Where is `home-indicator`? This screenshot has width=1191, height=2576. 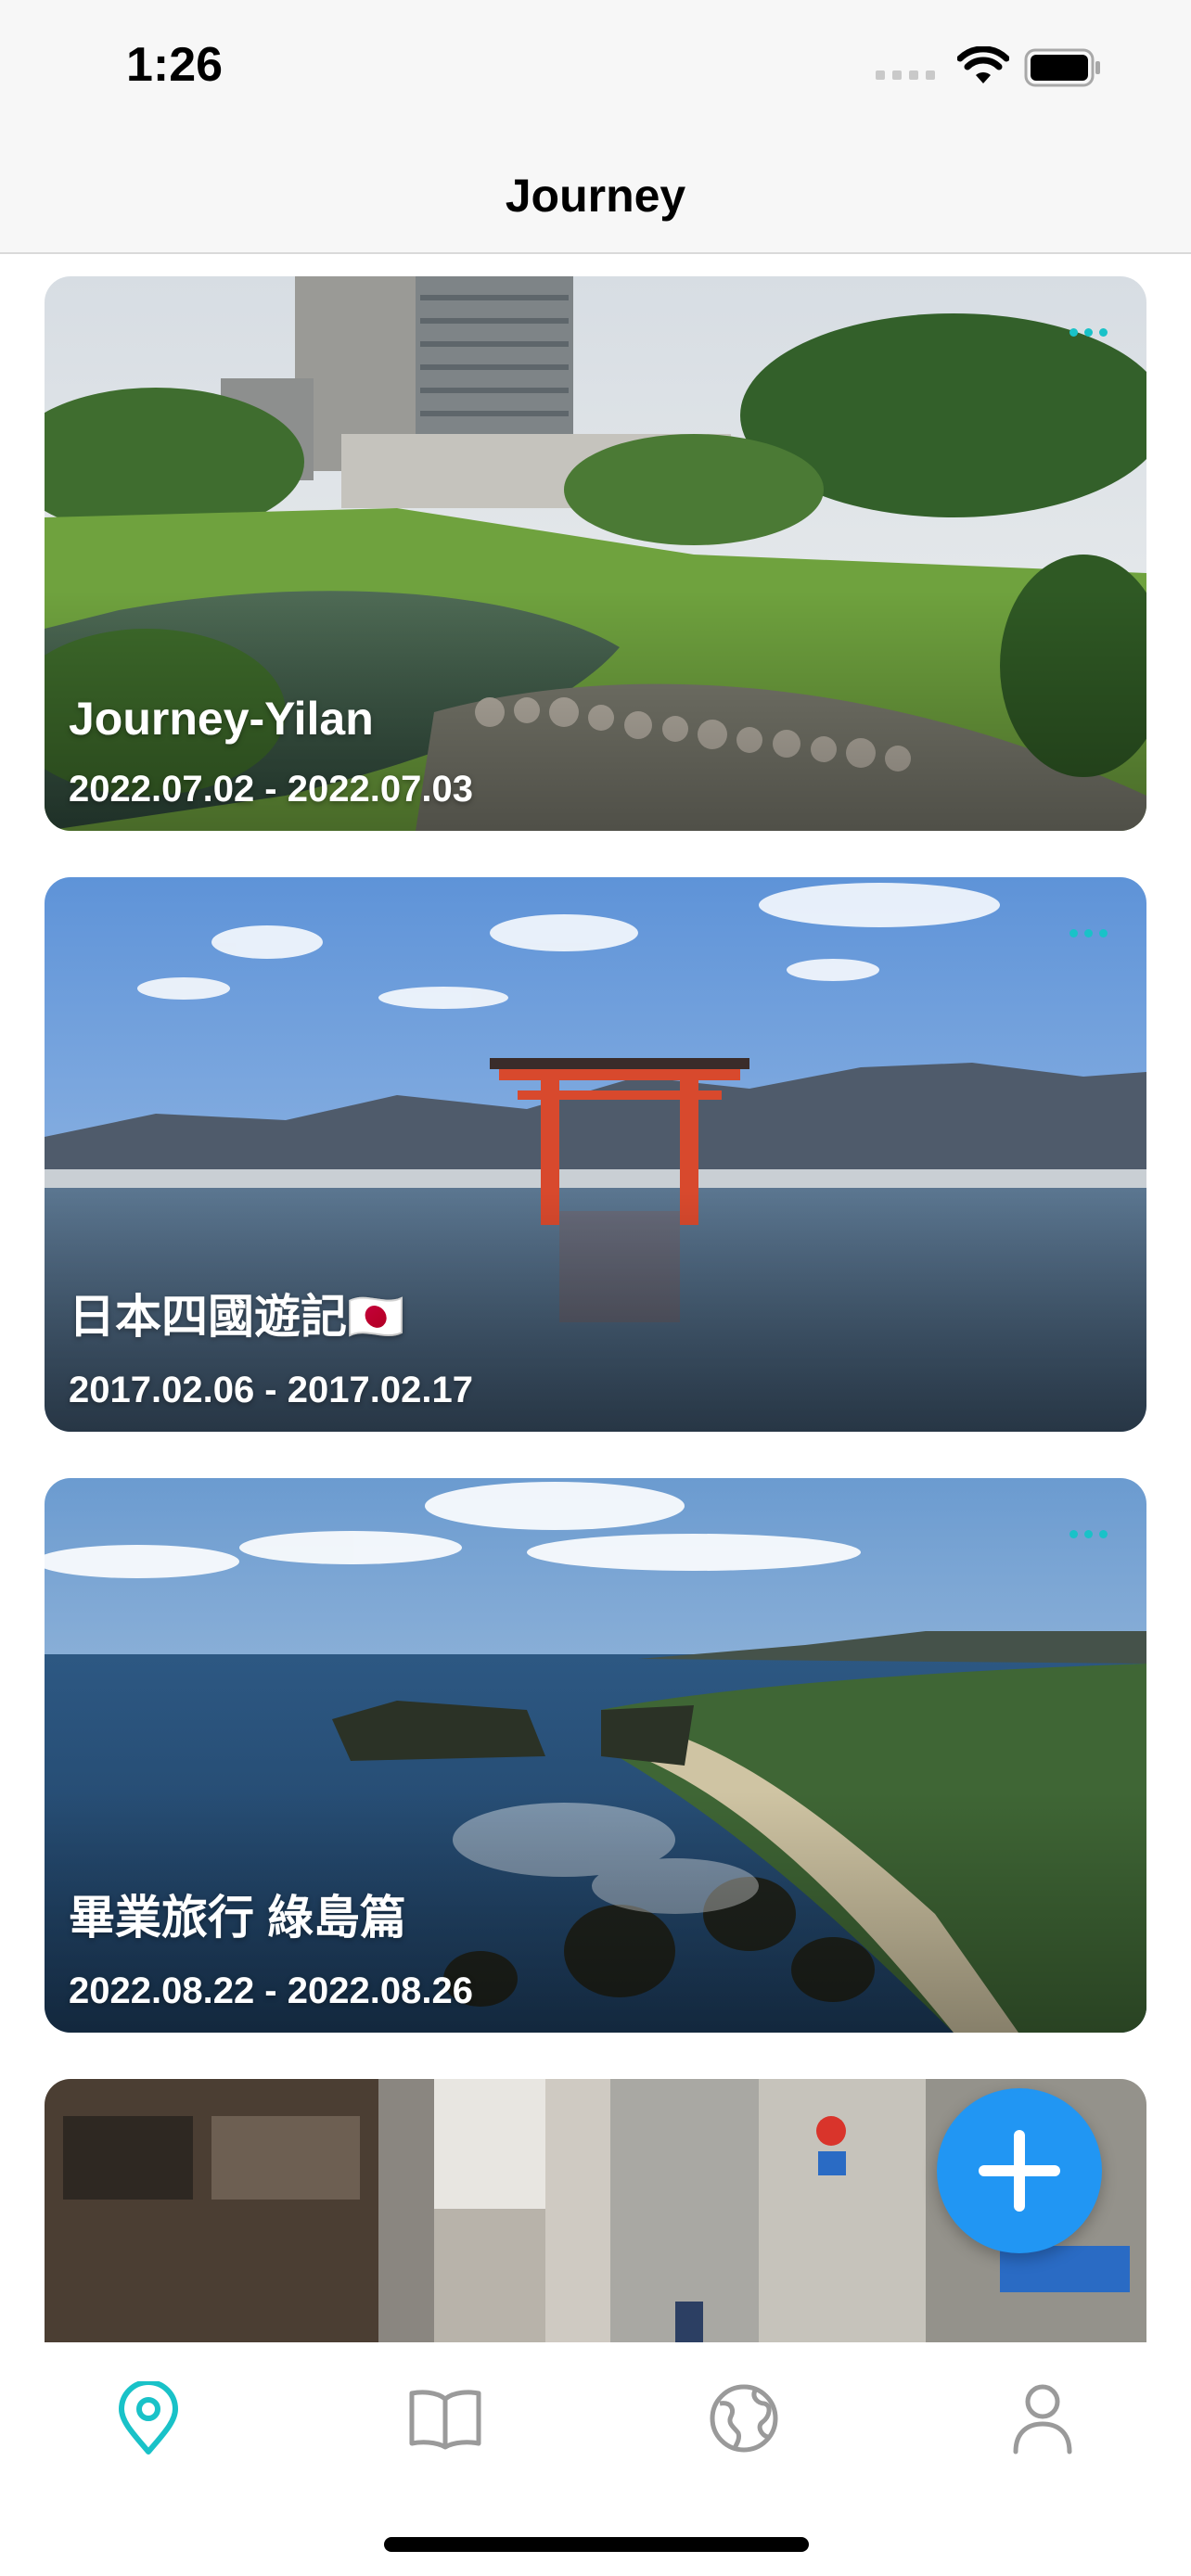
home-indicator is located at coordinates (597, 2544).